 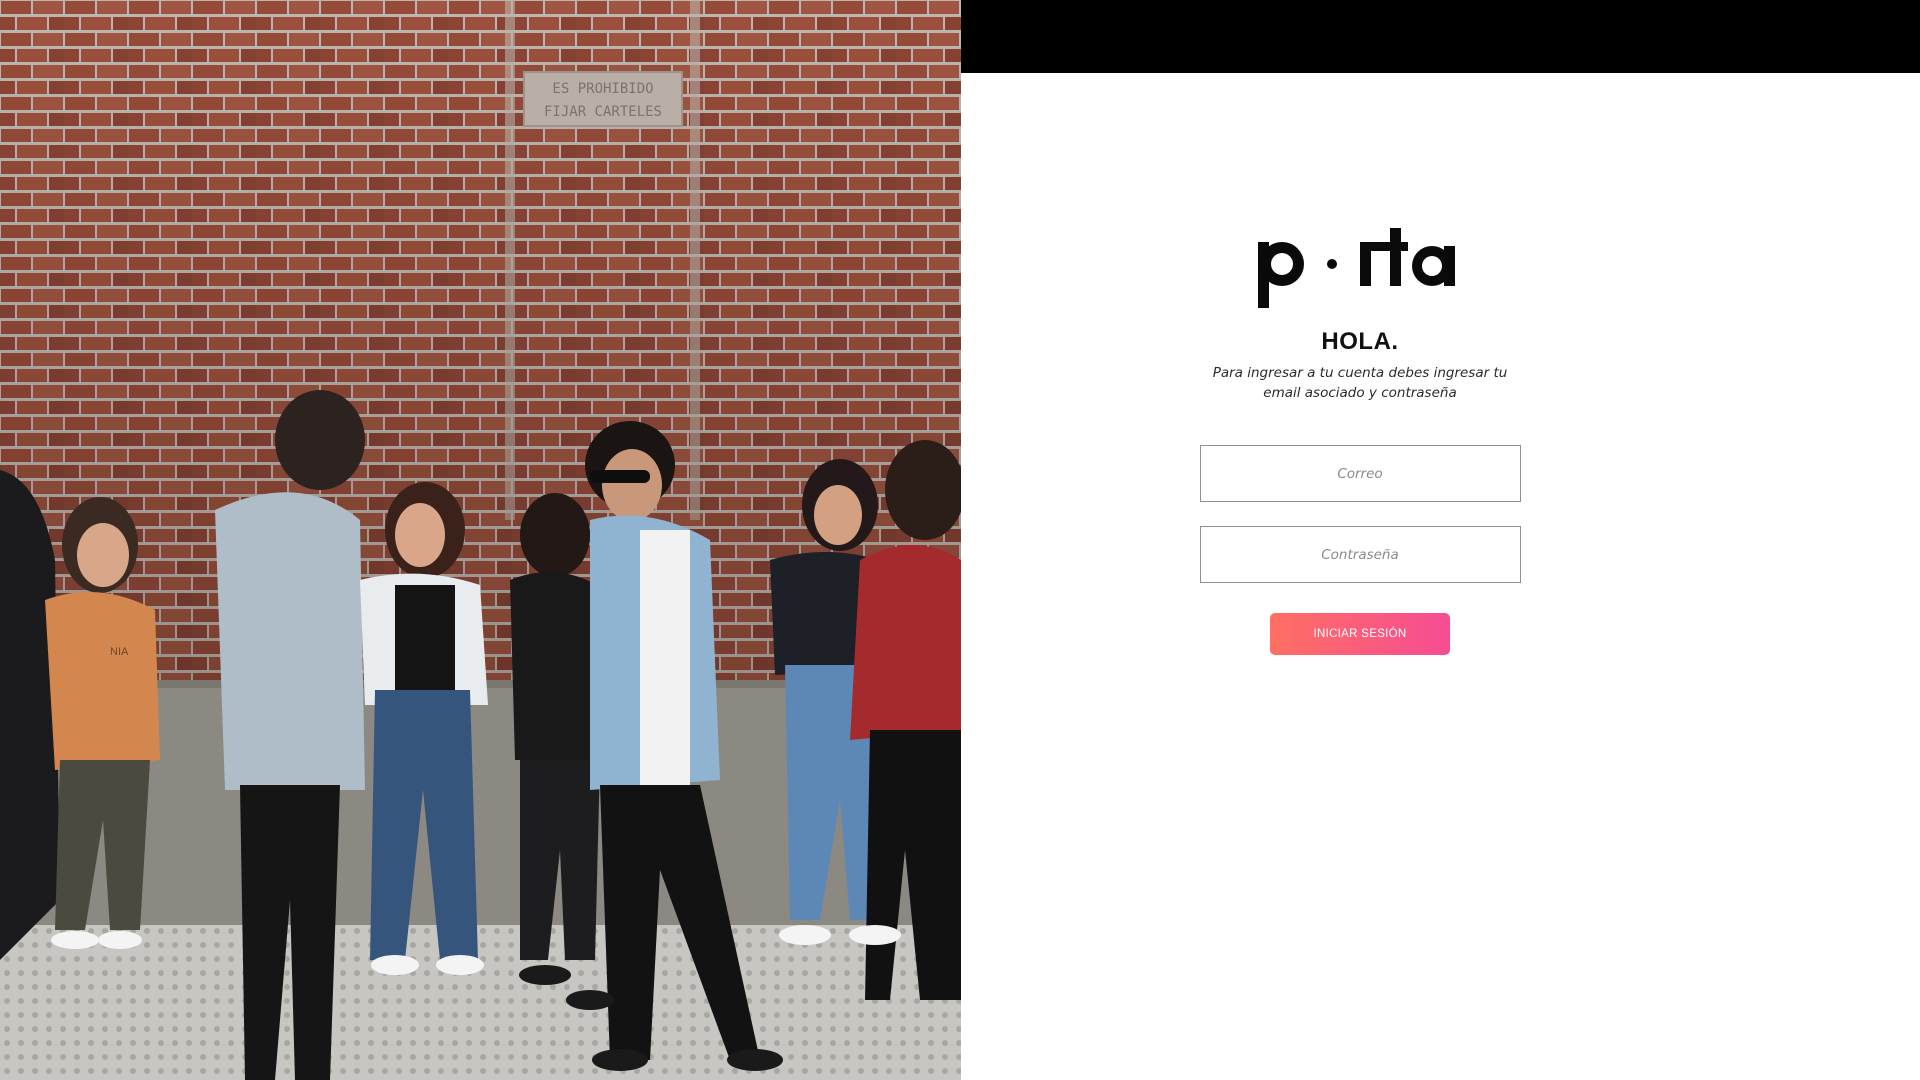 What do you see at coordinates (1360, 634) in the screenshot?
I see `login-button: INICIAR SESIÓN` at bounding box center [1360, 634].